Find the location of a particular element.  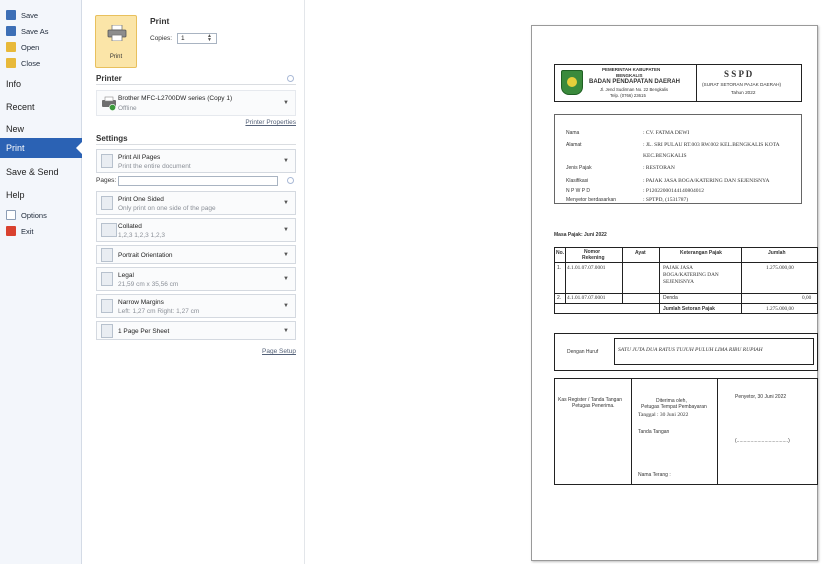

page-setup-link: Page Setup is located at coordinates (279, 351).